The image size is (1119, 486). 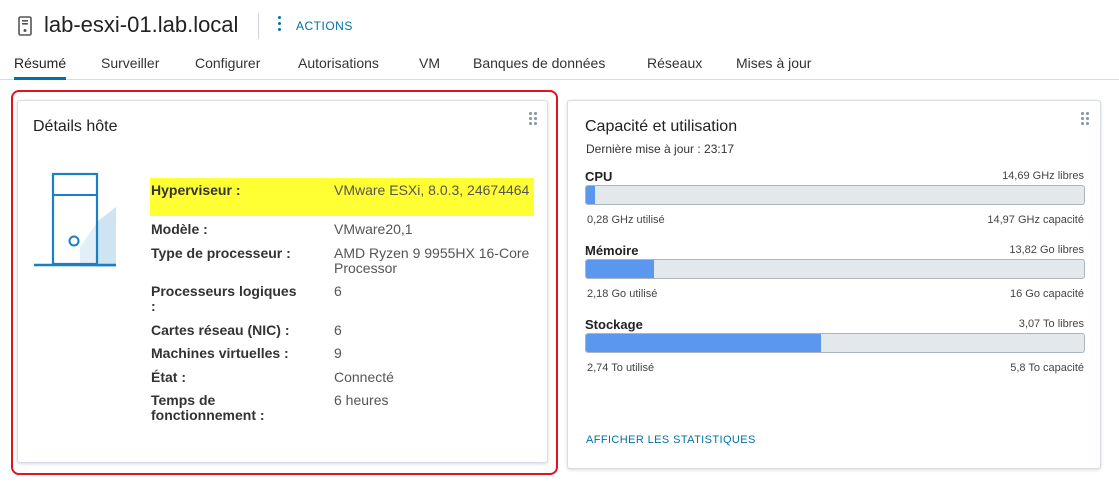 I want to click on actions-button: ACTIONS, so click(x=324, y=26).